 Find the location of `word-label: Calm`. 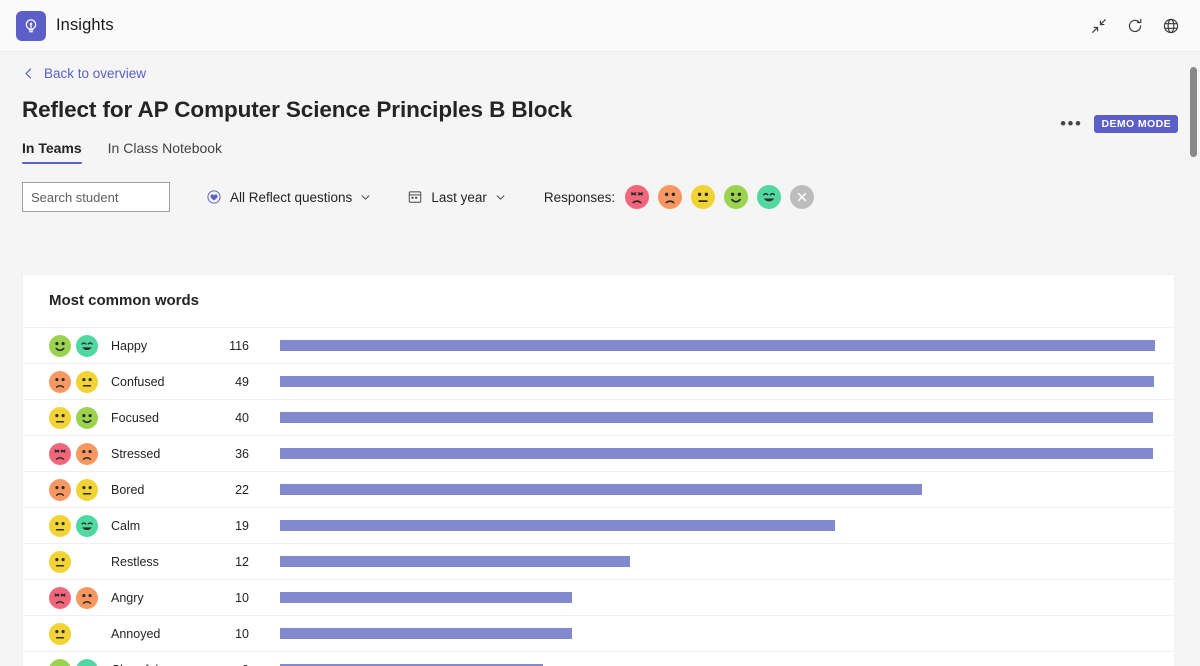

word-label: Calm is located at coordinates (126, 525).